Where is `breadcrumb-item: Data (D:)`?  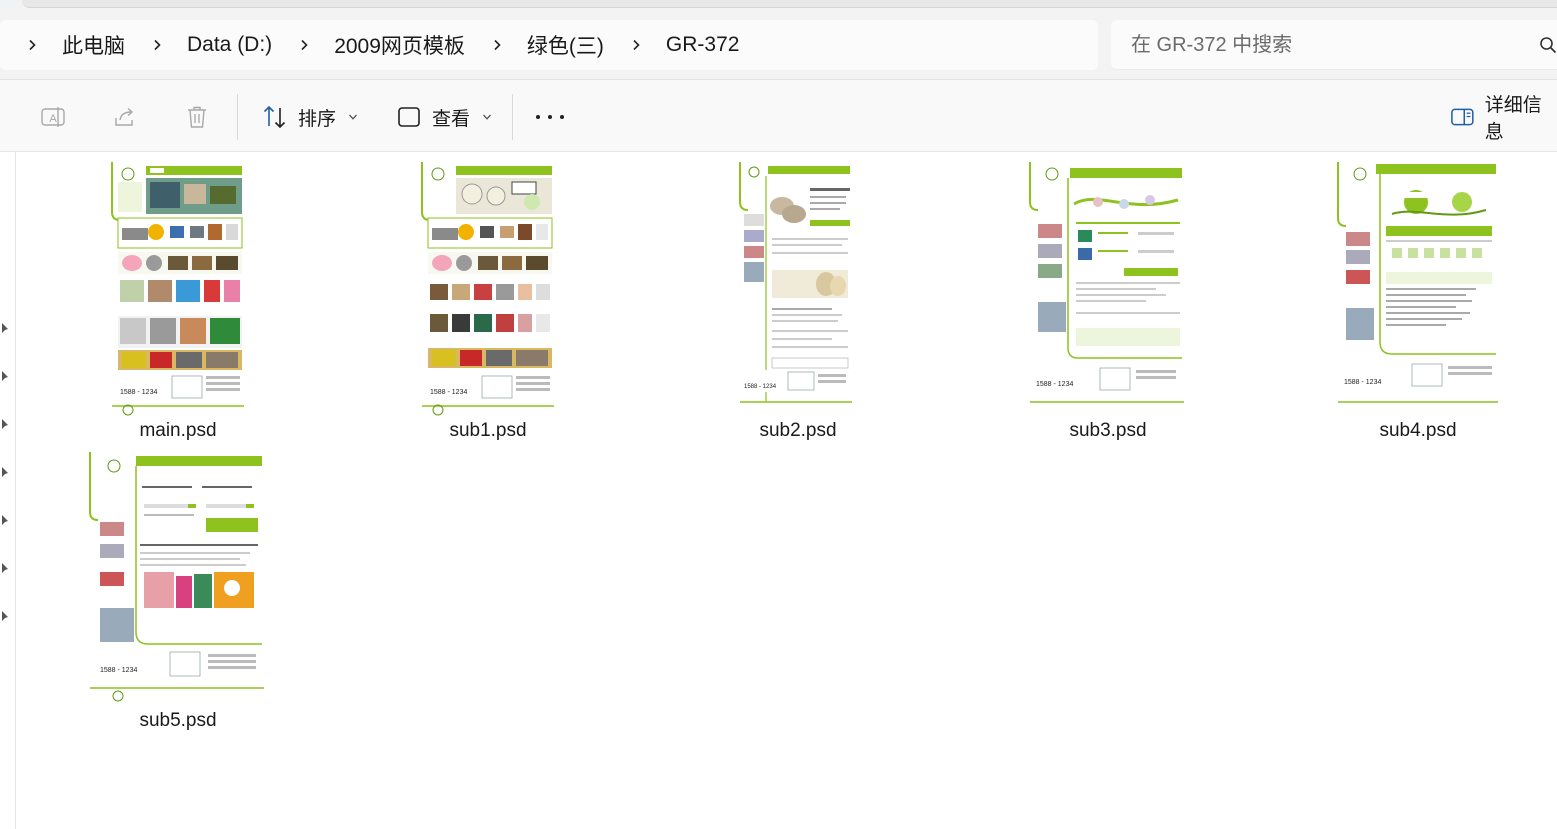
breadcrumb-item: Data (D:) is located at coordinates (229, 45).